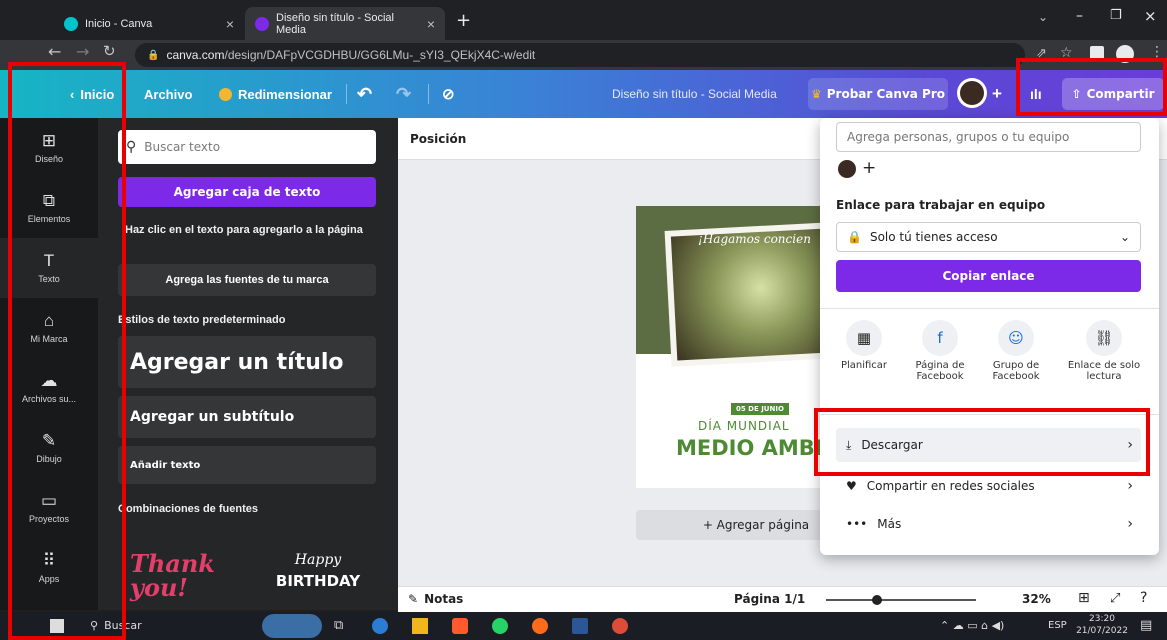 The width and height of the screenshot is (1167, 640). What do you see at coordinates (1150, 16) in the screenshot?
I see `close-window-icon: ×` at bounding box center [1150, 16].